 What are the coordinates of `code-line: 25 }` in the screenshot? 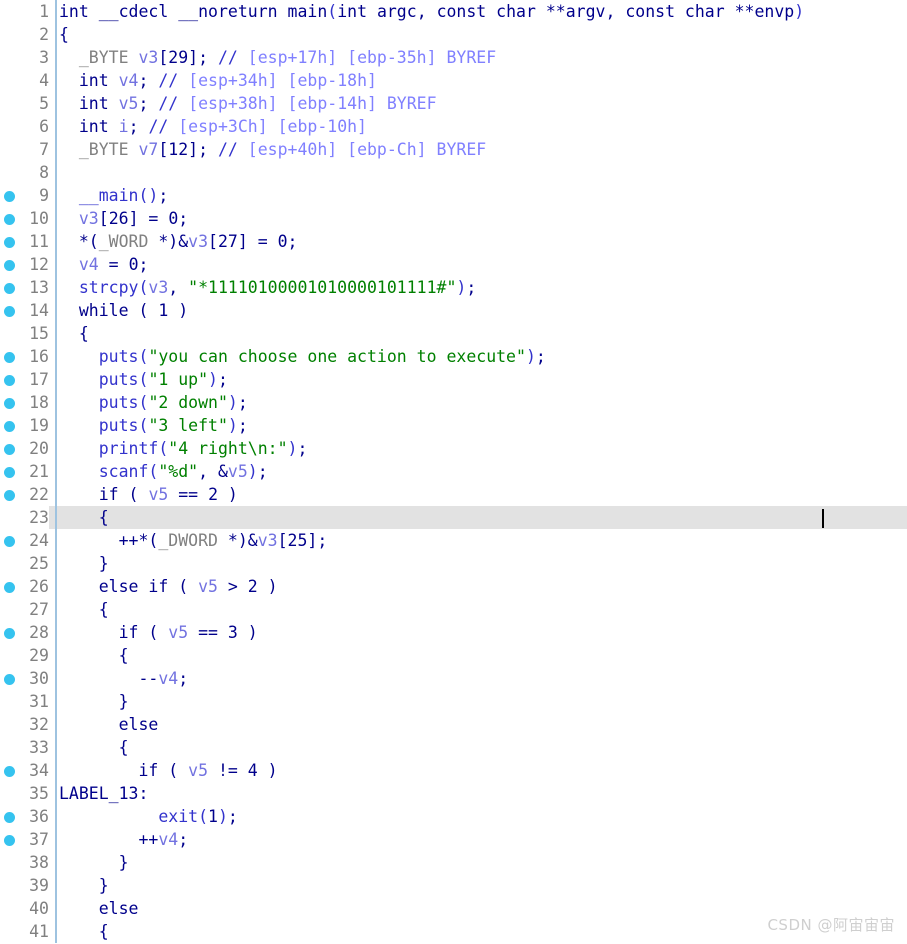 It's located at (453, 563).